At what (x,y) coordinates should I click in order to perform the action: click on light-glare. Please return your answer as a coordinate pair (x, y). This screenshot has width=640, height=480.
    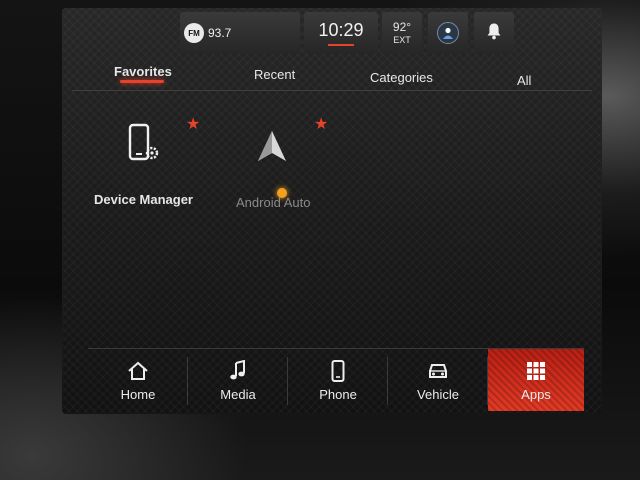
    Looking at the image, I should click on (282, 193).